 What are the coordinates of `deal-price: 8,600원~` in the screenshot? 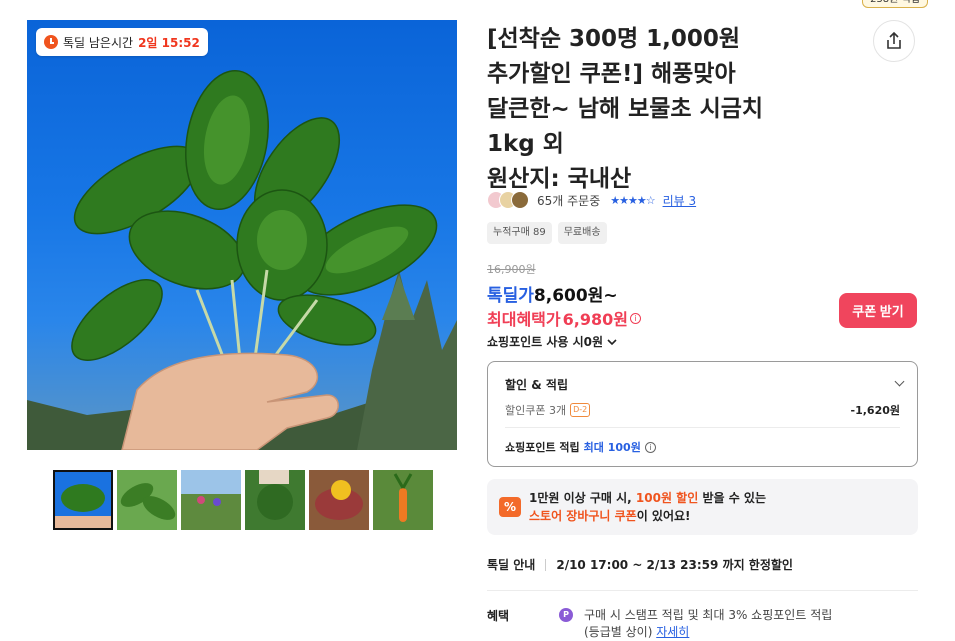 It's located at (575, 296).